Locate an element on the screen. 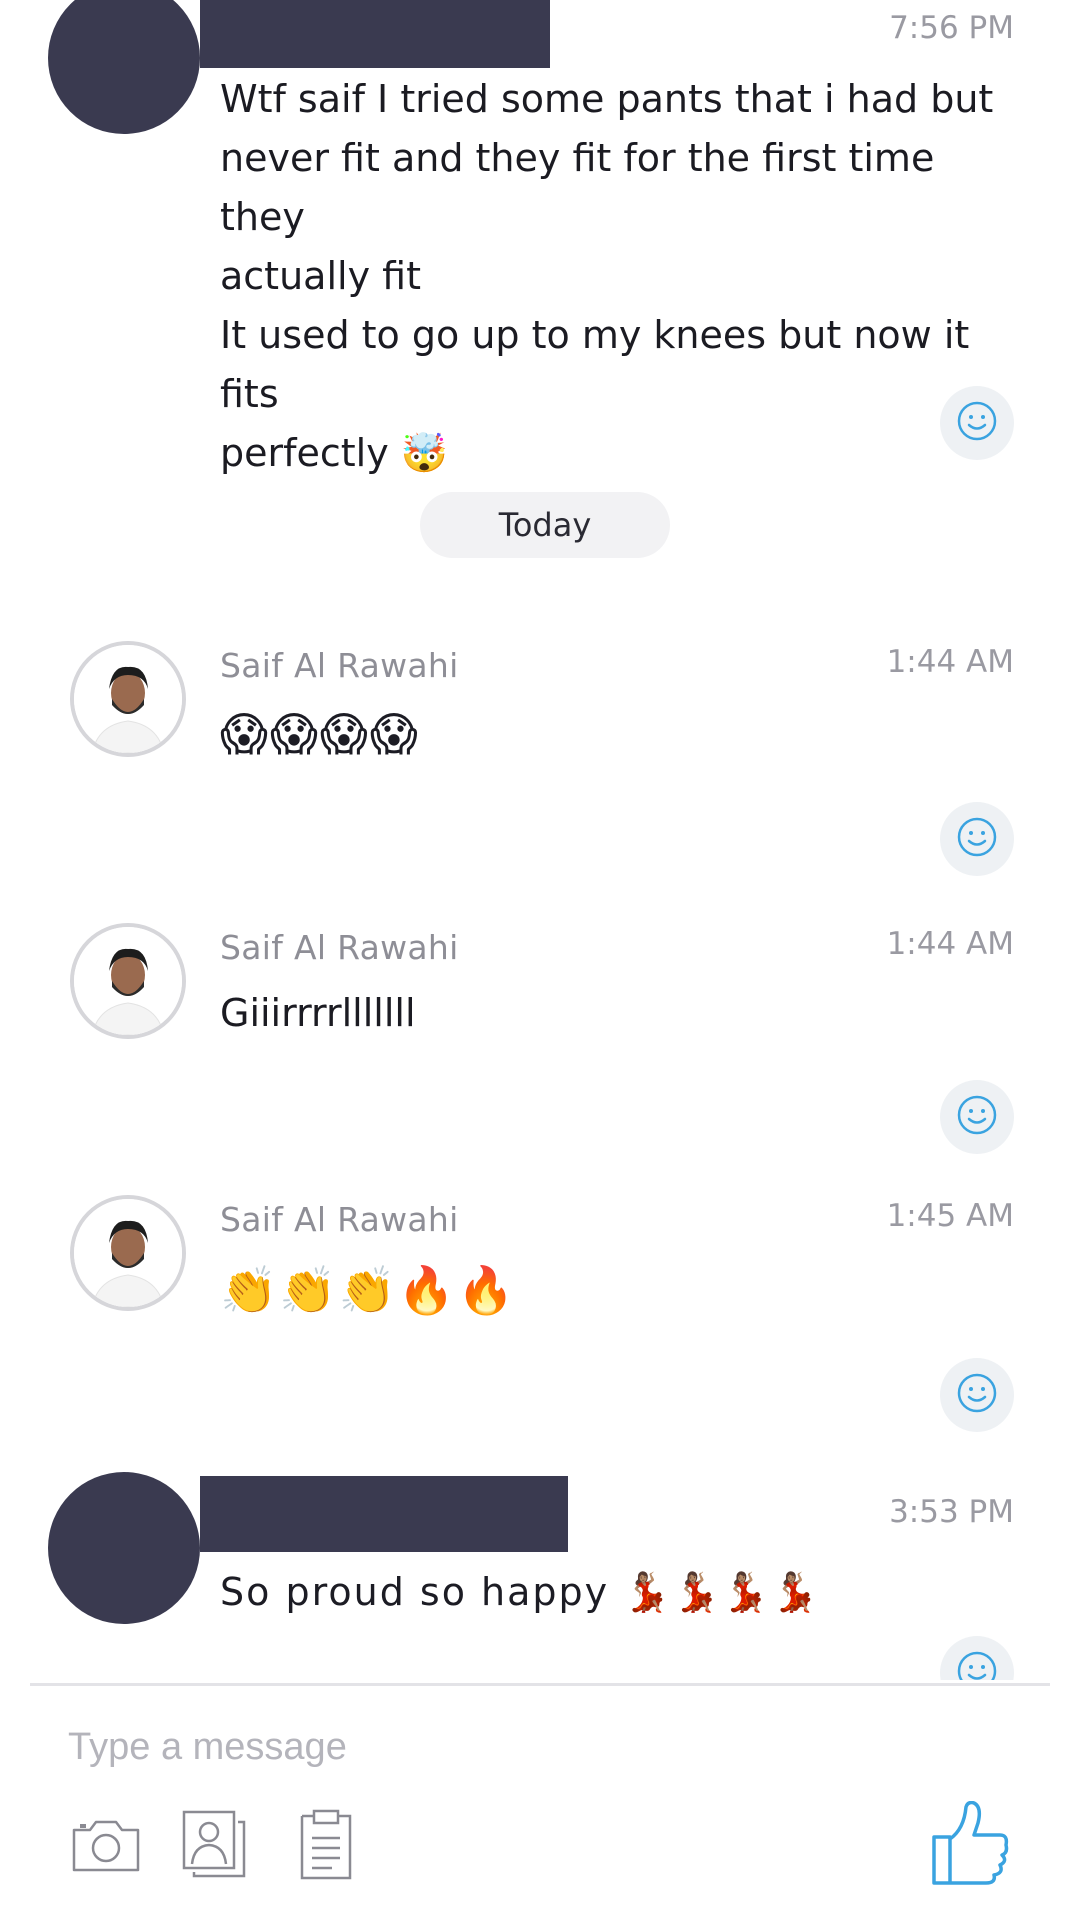  gallery-button is located at coordinates (214, 1846).